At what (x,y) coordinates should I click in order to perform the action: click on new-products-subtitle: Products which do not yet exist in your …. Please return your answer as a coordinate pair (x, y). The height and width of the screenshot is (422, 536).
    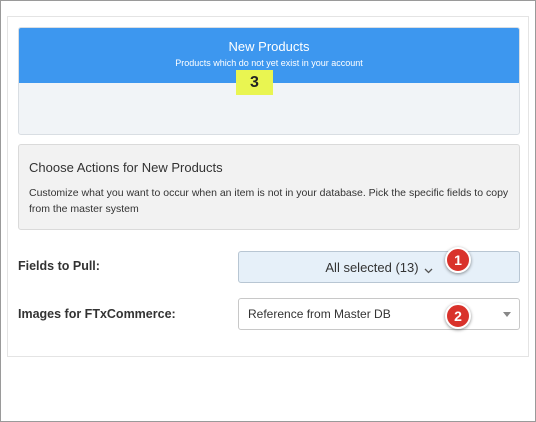
    Looking at the image, I should click on (269, 63).